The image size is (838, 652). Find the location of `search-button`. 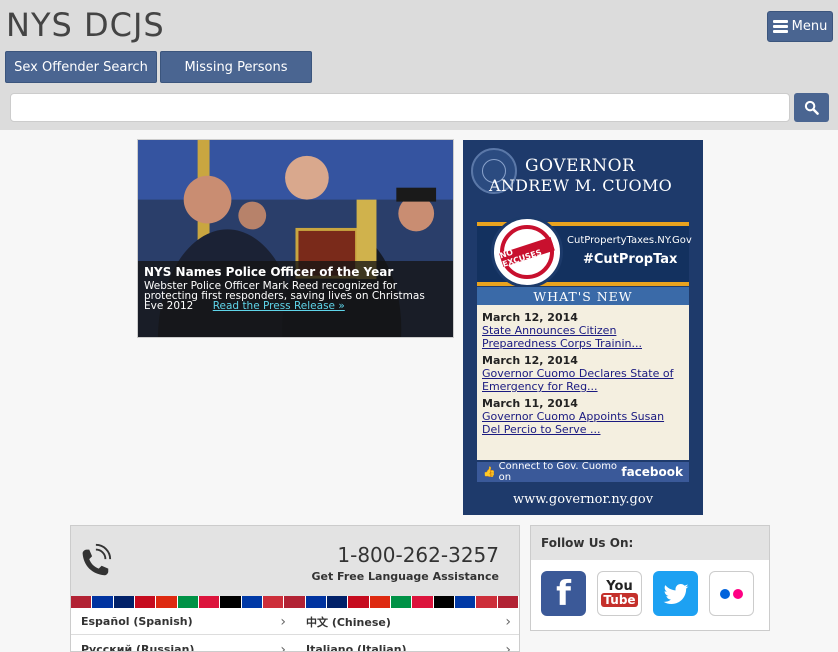

search-button is located at coordinates (811, 107).